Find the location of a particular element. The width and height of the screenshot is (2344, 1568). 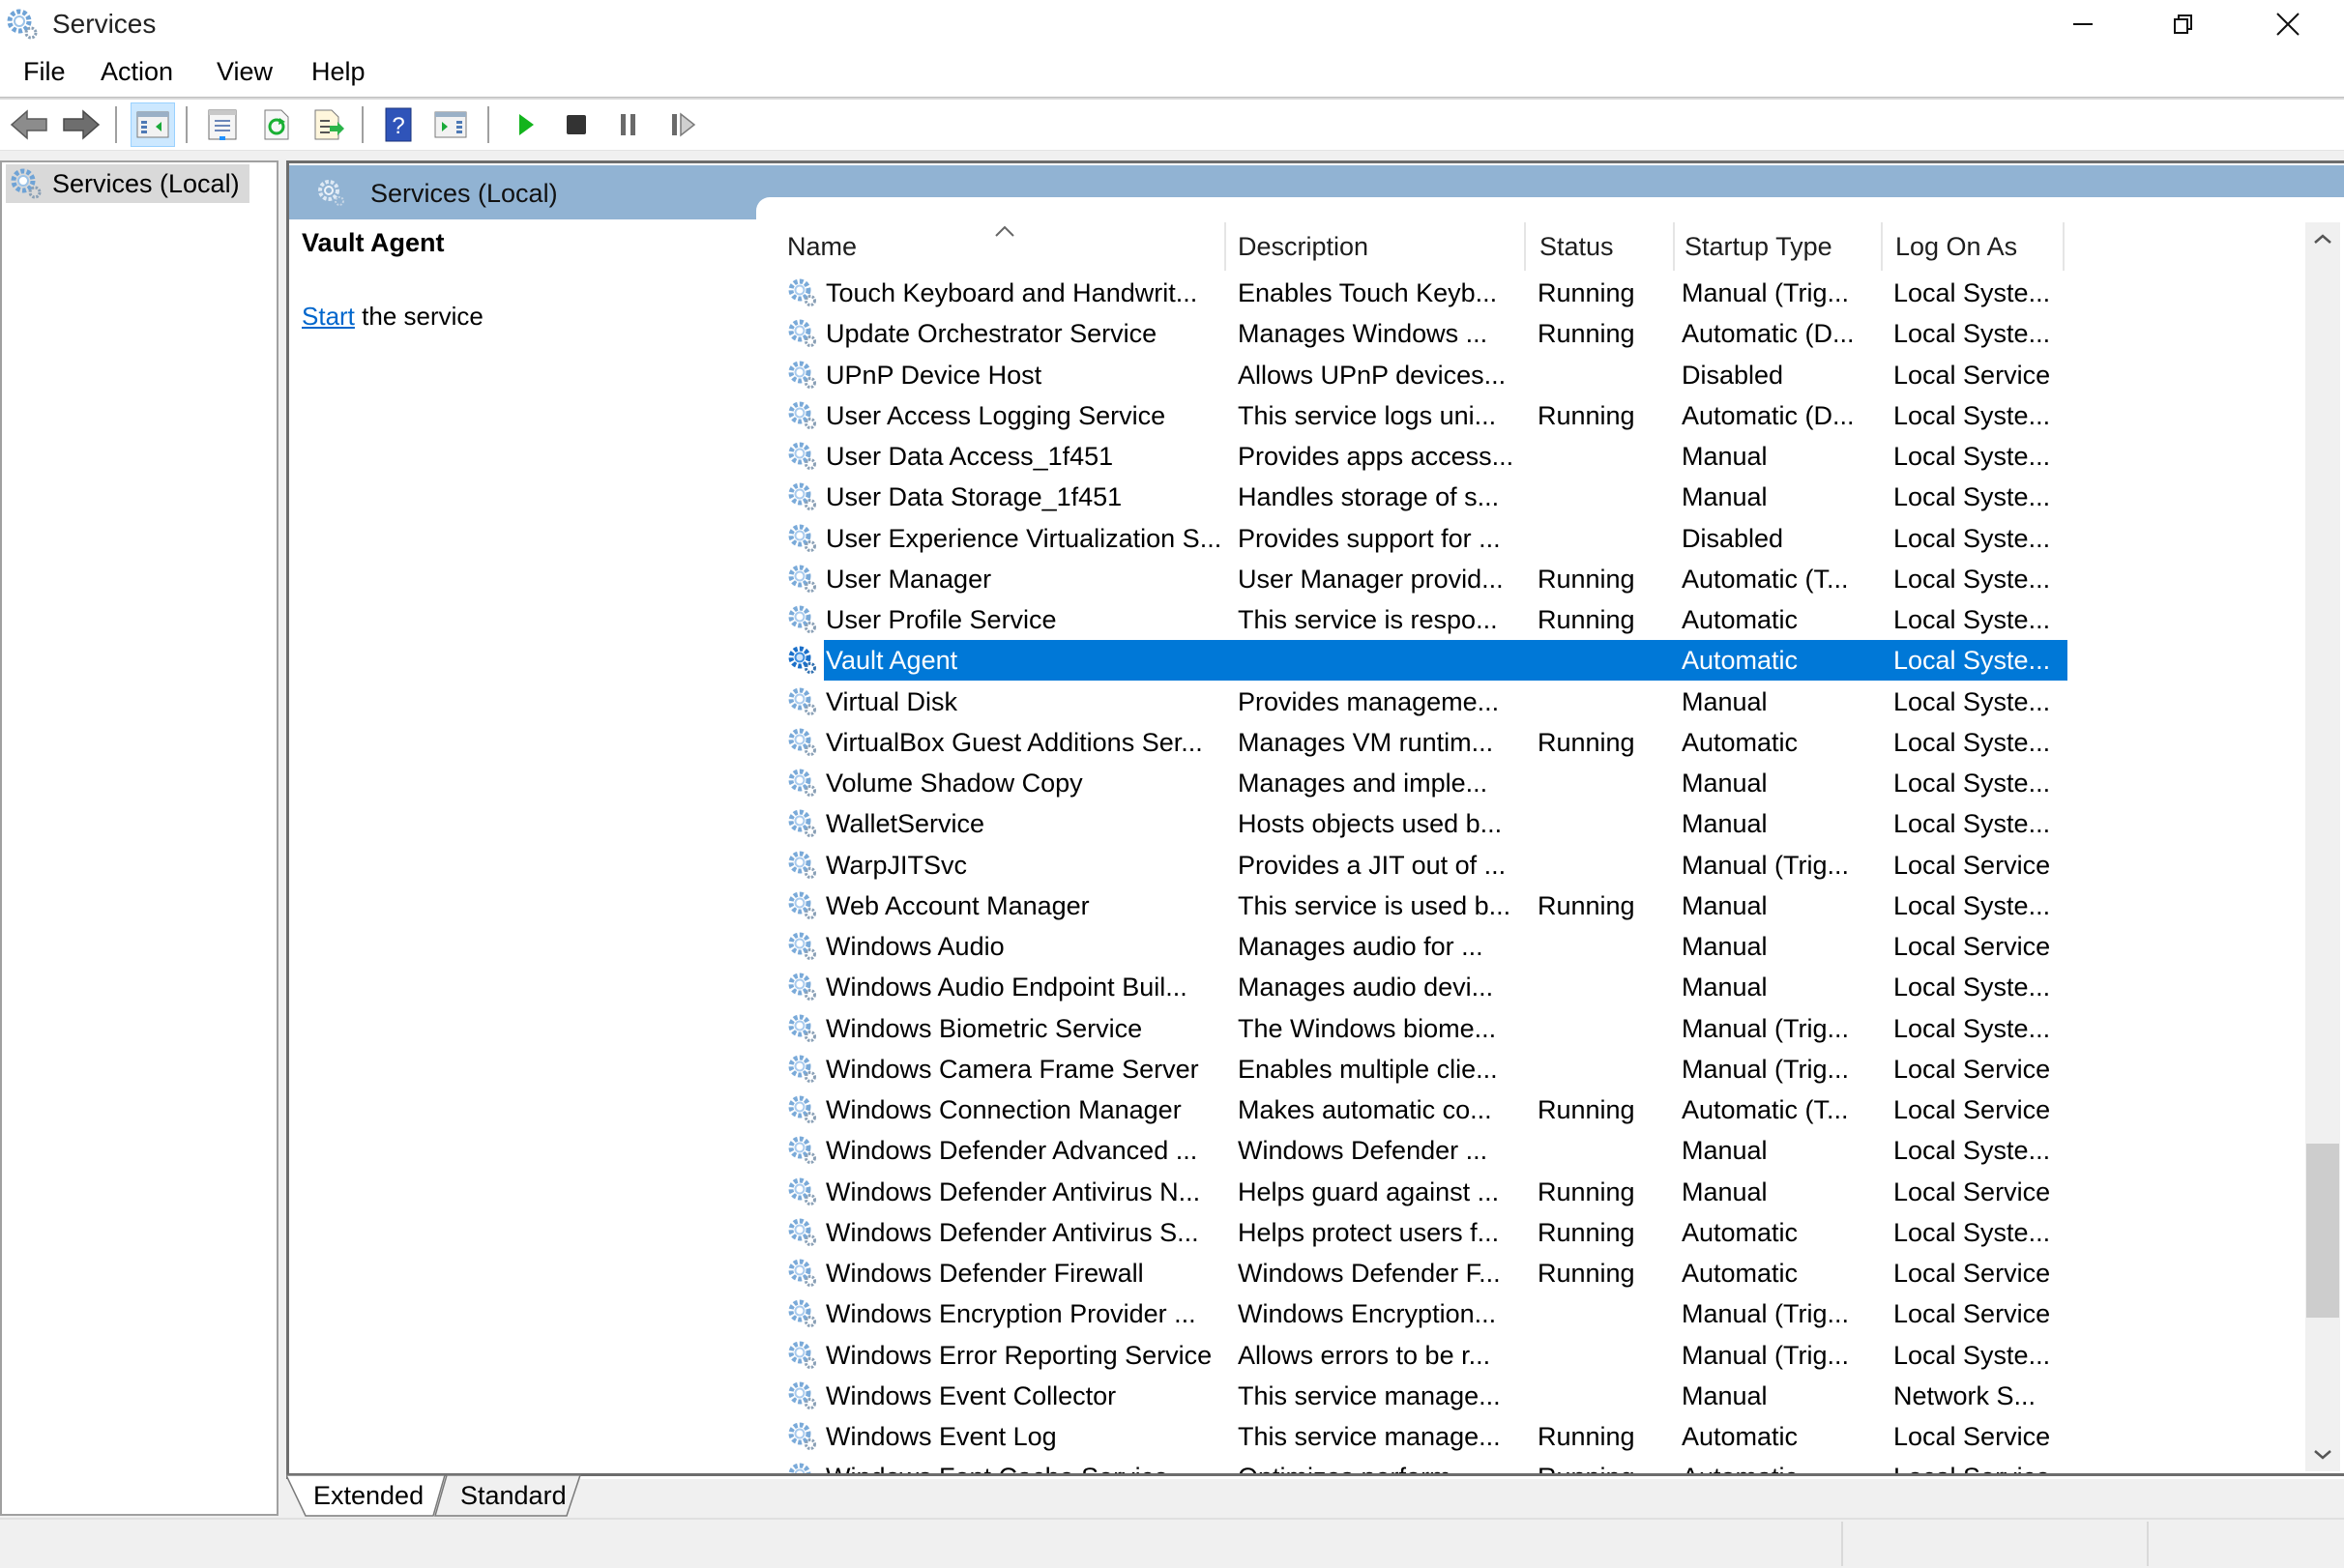

pause-service-button is located at coordinates (629, 124).